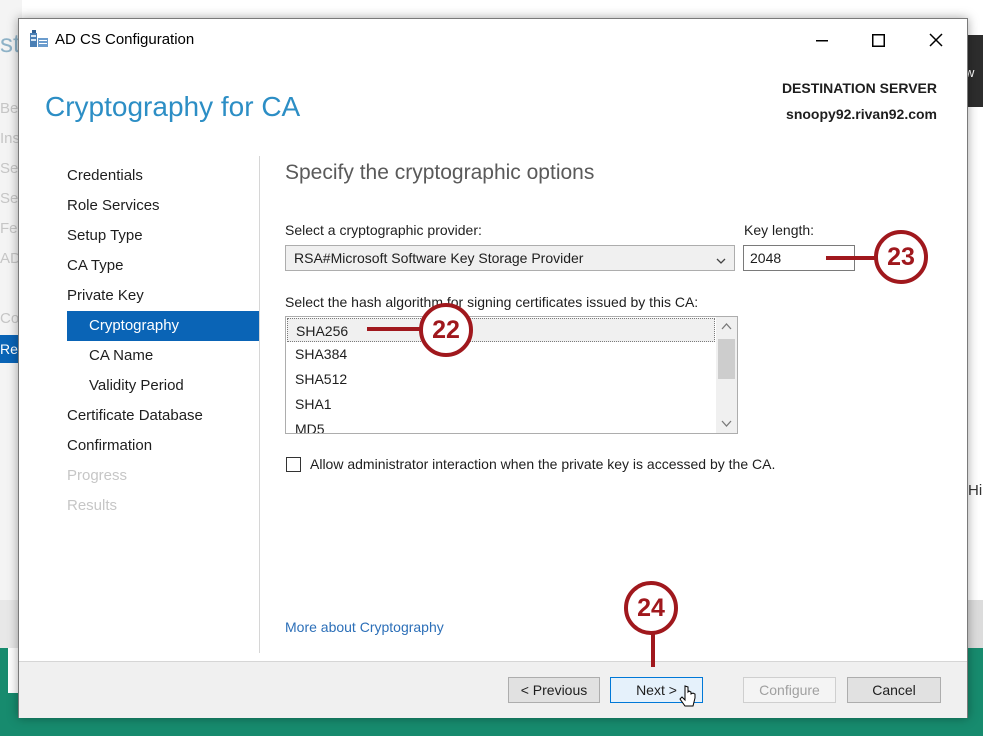 Image resolution: width=983 pixels, height=736 pixels. I want to click on hash-option-sha512: SHA512, so click(501, 379).